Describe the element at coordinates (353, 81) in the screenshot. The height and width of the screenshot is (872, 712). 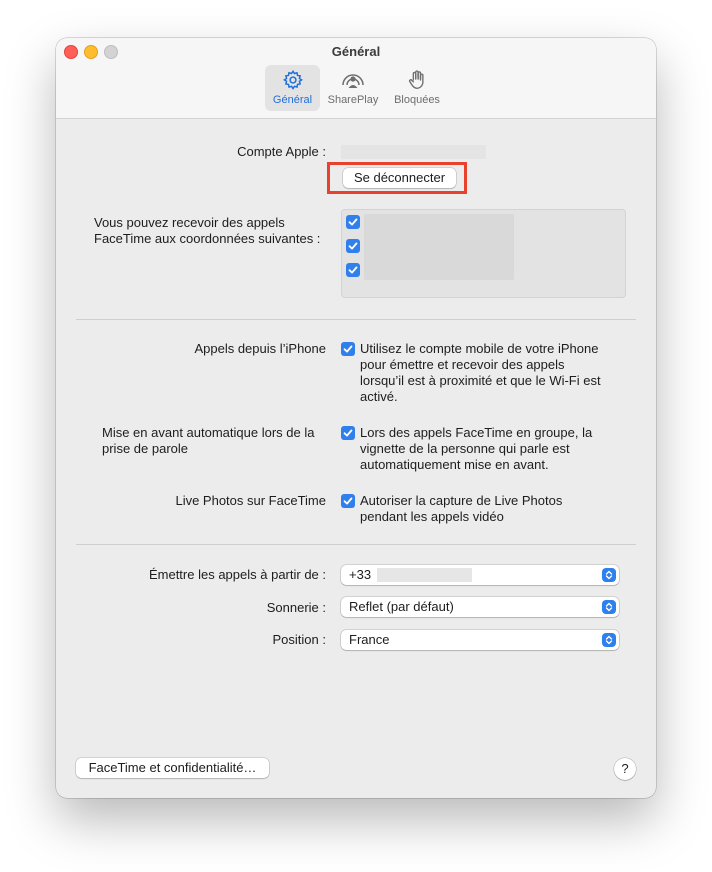
I see `shareplay-icon` at that location.